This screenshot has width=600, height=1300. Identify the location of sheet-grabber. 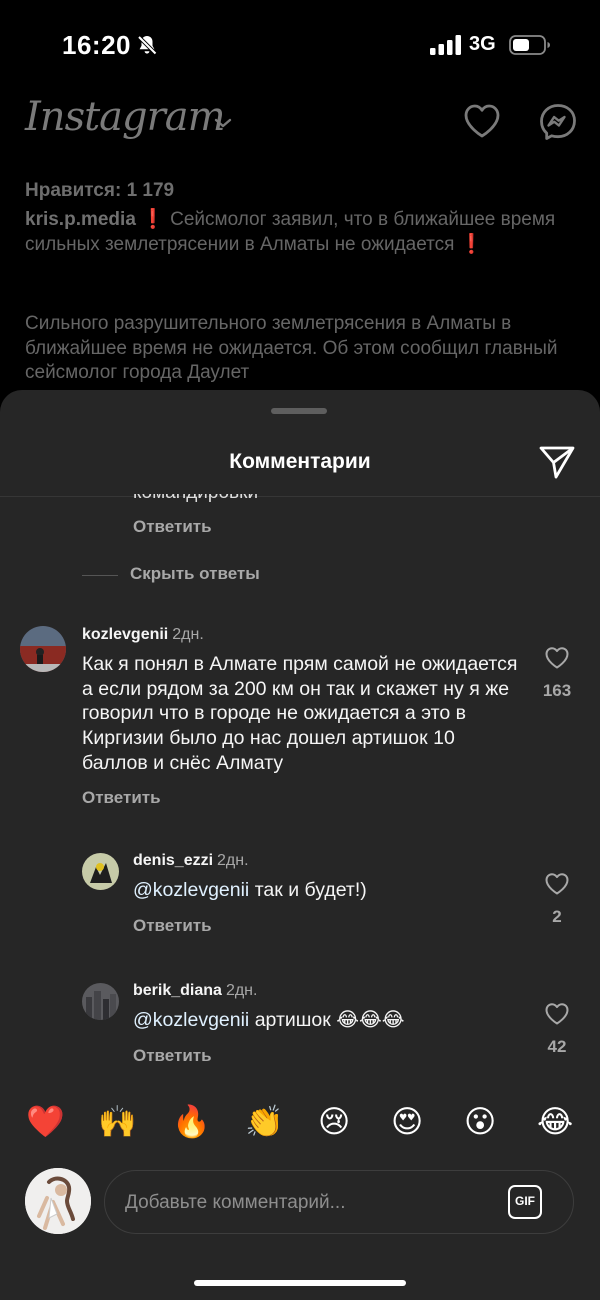
(299, 411).